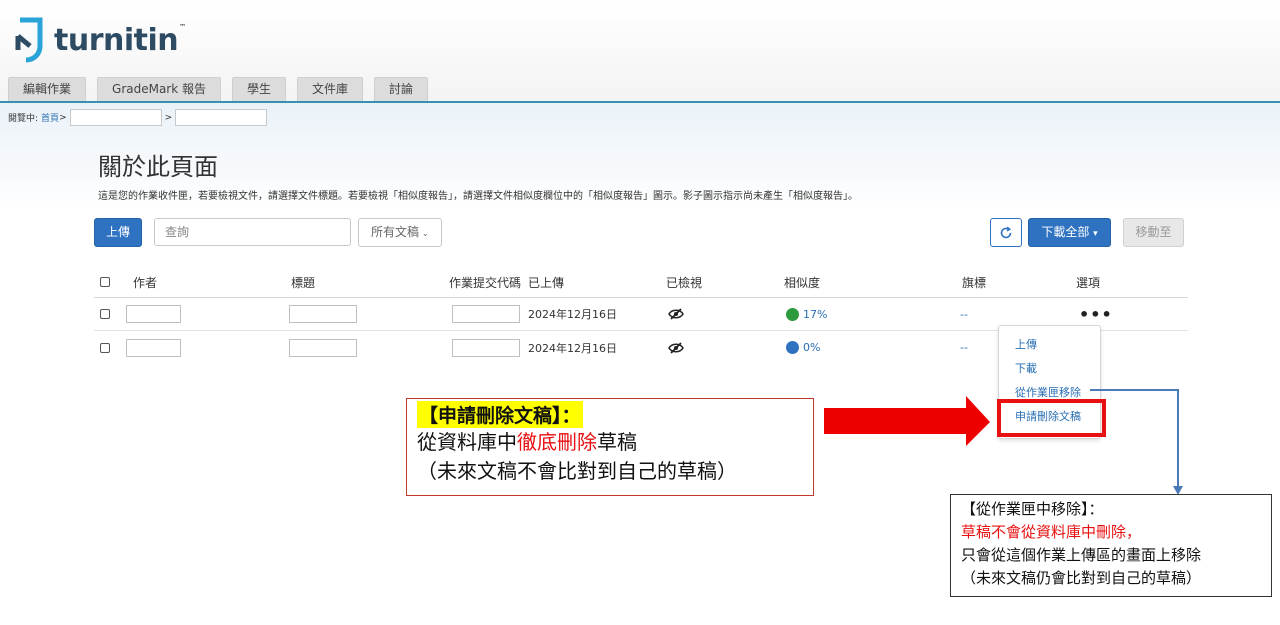 The image size is (1280, 625). What do you see at coordinates (641, 282) in the screenshot?
I see `table-header: 作者 標題 作業提交代碼 已上傳 已檢視 相似度 旗標 選項` at bounding box center [641, 282].